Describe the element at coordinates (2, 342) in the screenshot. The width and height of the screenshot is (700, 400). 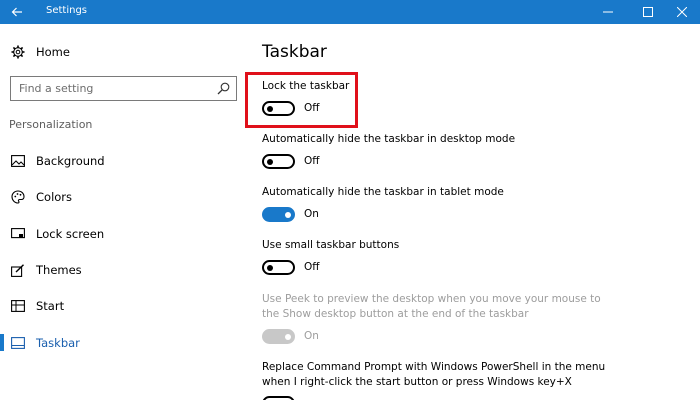
I see `selection-indicator` at that location.